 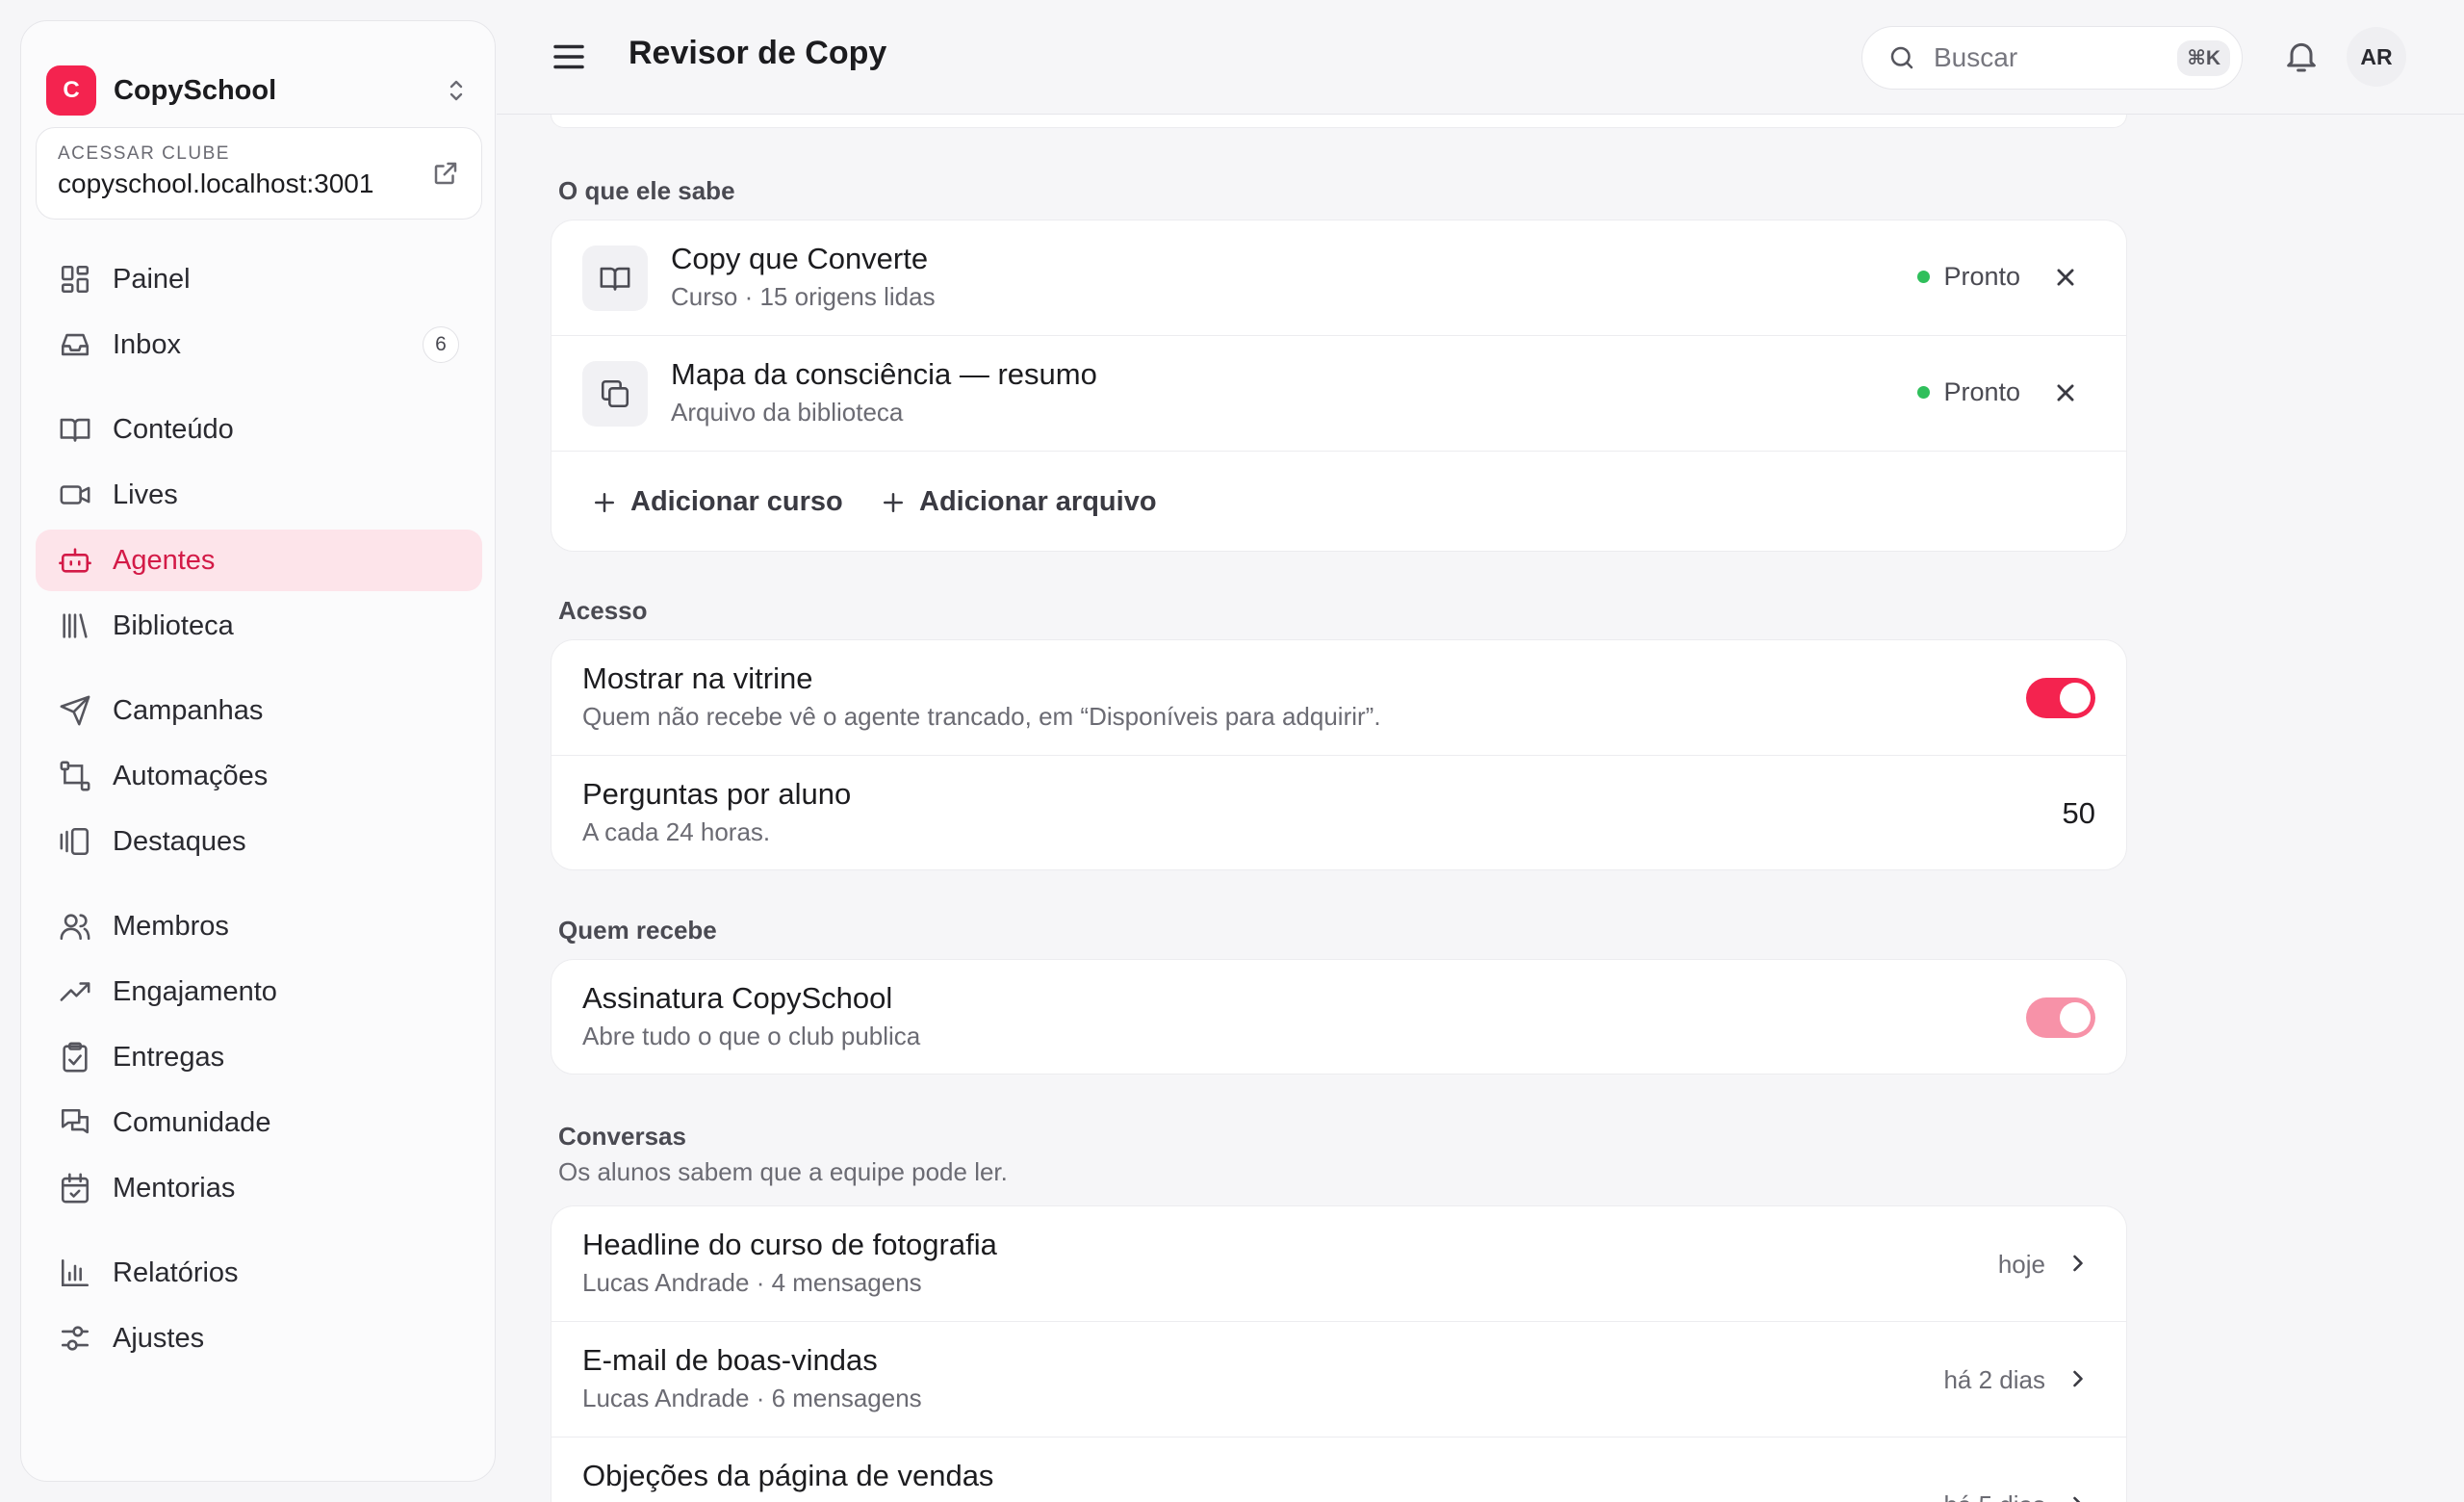 I want to click on toggle-knob, so click(x=2075, y=1018).